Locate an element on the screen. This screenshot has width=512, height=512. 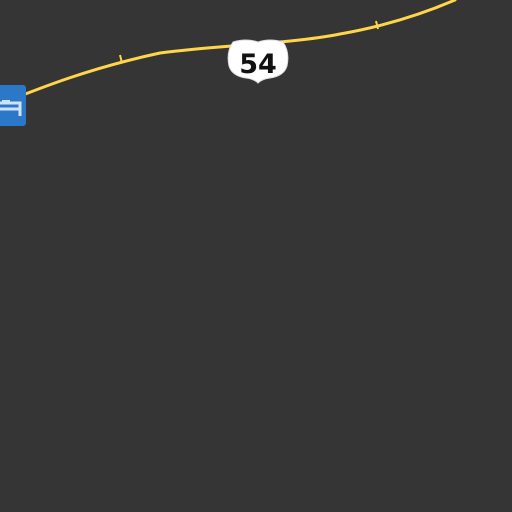
highway-route-number: 54 is located at coordinates (258, 64).